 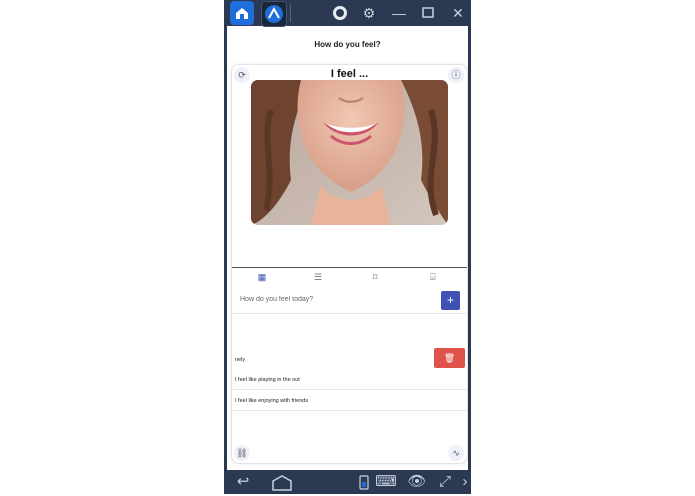 I want to click on bookmark-icon: ⌑, so click(x=375, y=277).